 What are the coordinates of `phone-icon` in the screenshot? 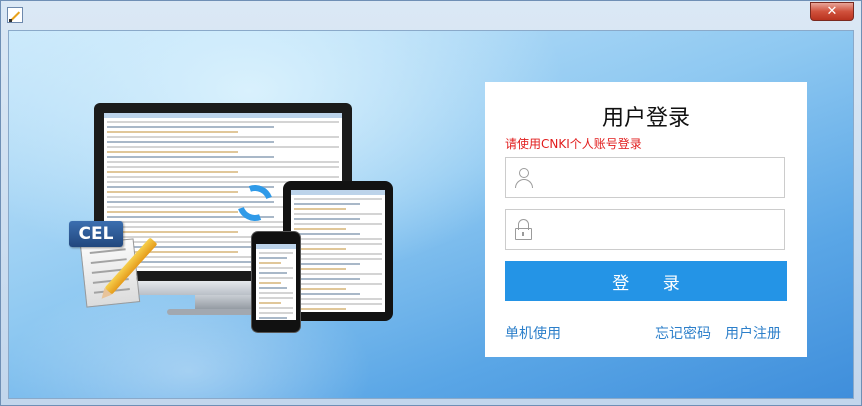 It's located at (276, 282).